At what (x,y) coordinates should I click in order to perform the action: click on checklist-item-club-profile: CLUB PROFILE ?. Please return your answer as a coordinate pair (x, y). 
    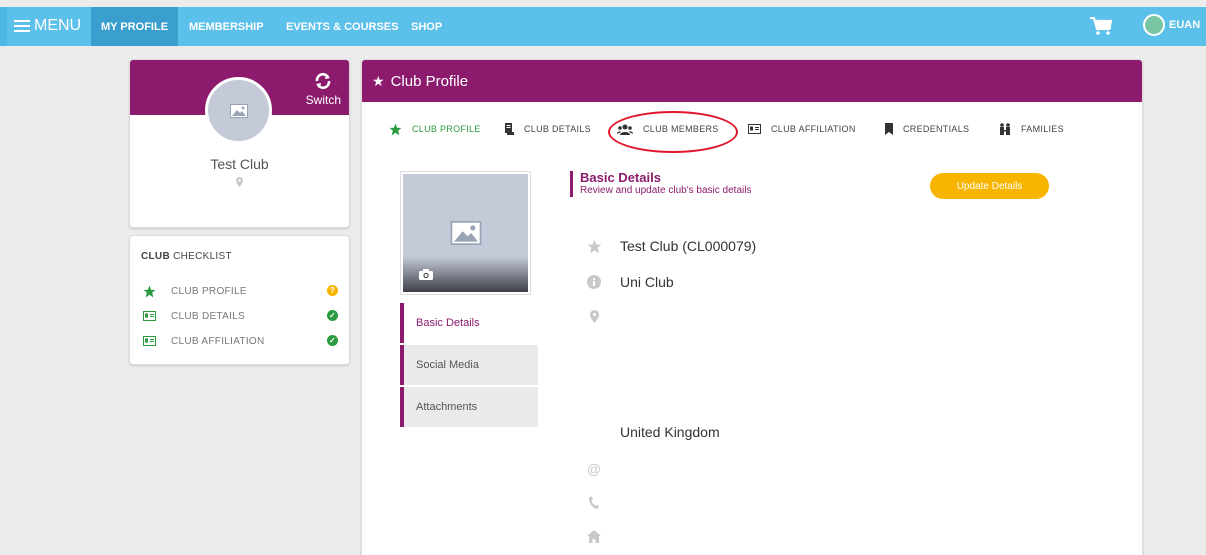
    Looking at the image, I should click on (241, 291).